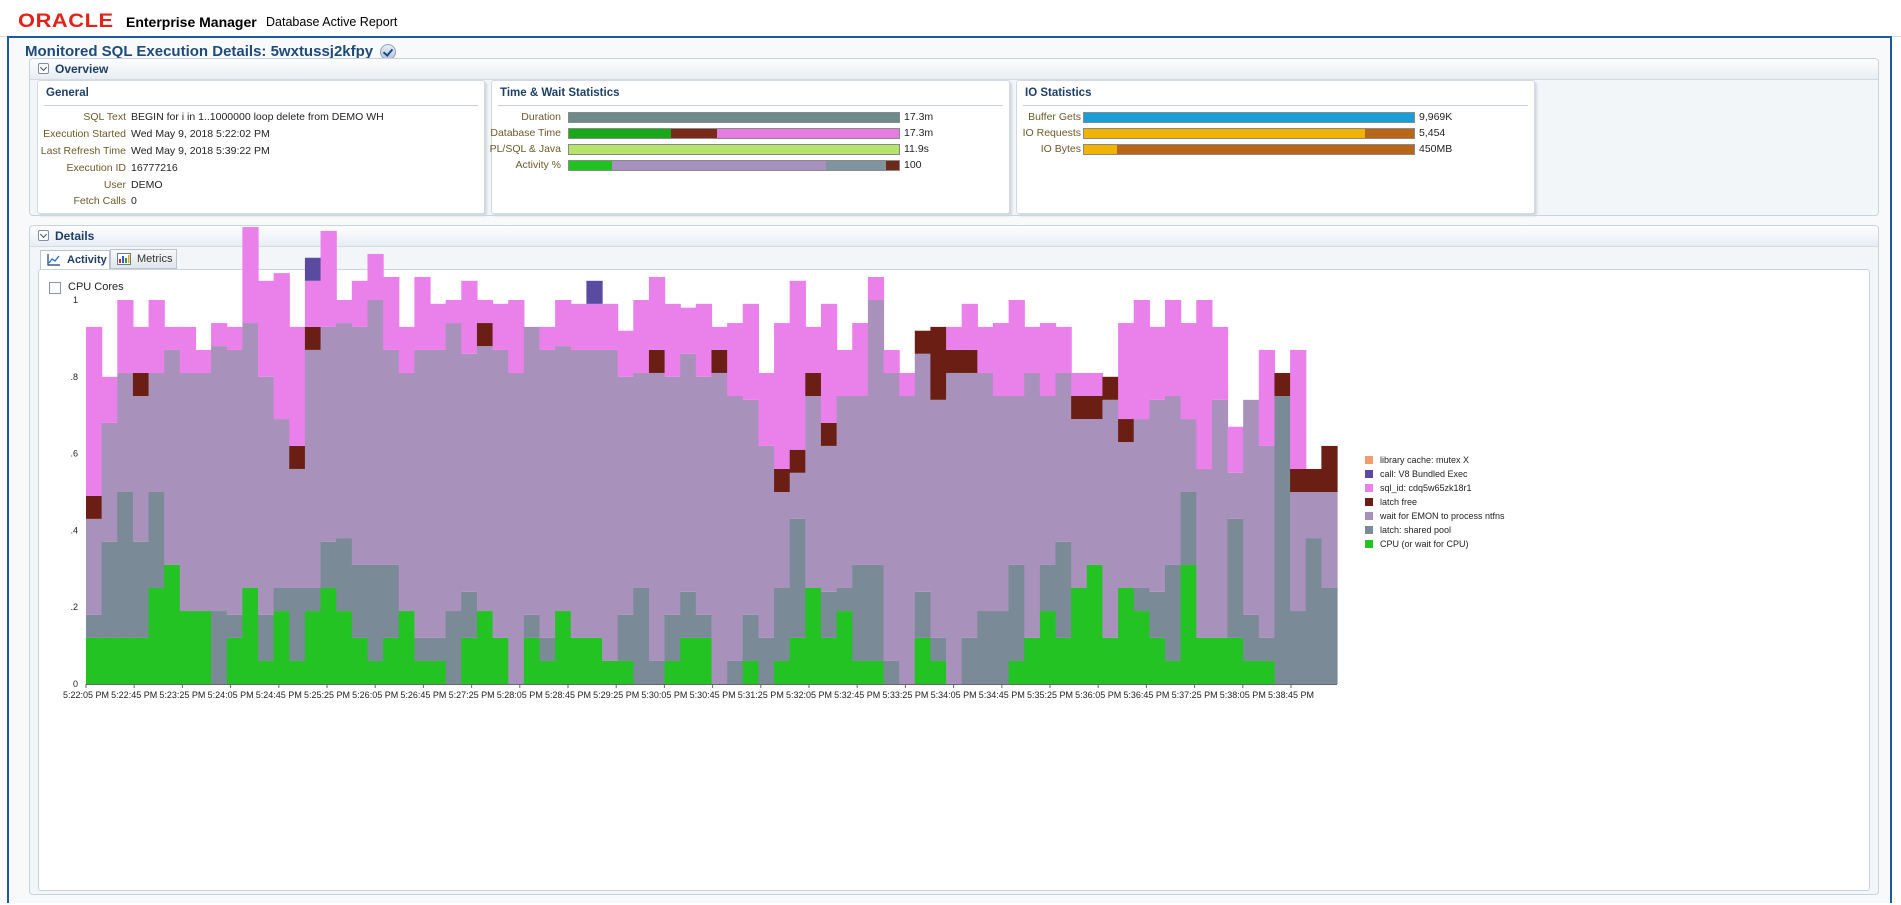 The height and width of the screenshot is (905, 1901). What do you see at coordinates (279, 695) in the screenshot?
I see `x-tick-label: 5:24:45 PM` at bounding box center [279, 695].